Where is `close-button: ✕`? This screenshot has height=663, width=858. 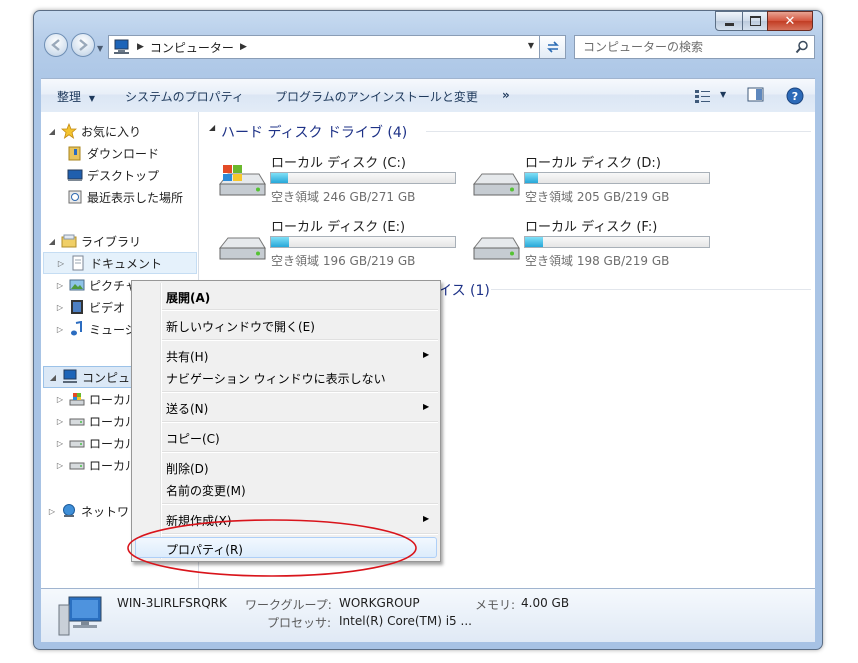
close-button: ✕ is located at coordinates (790, 21).